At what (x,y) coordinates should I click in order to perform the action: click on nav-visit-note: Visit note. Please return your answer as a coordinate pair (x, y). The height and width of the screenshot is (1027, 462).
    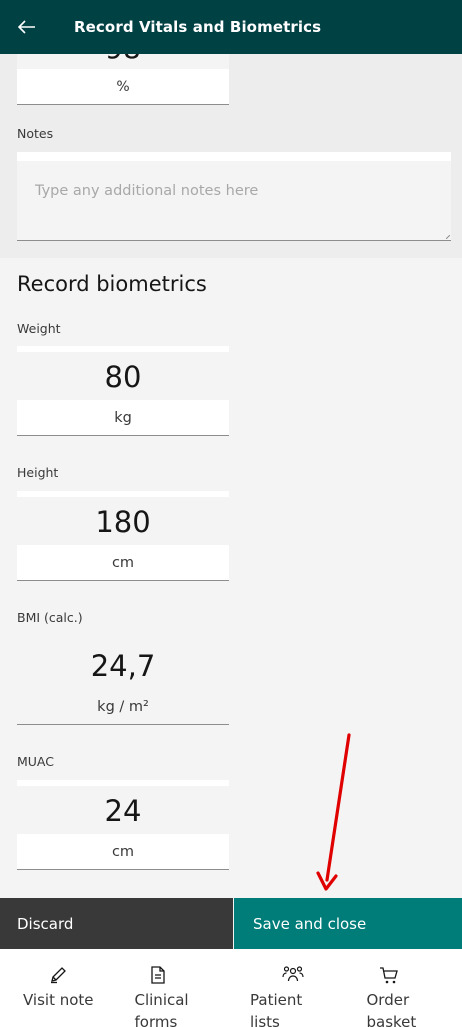
    Looking at the image, I should click on (58, 988).